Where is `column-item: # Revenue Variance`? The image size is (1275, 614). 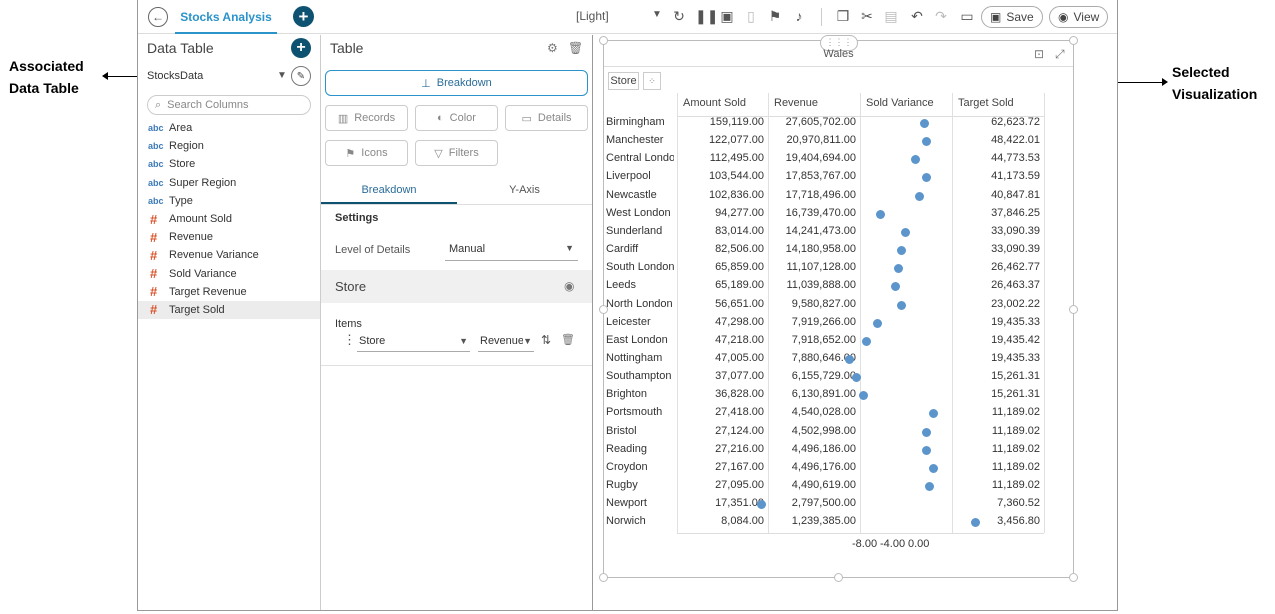
column-item: # Revenue Variance is located at coordinates (229, 255).